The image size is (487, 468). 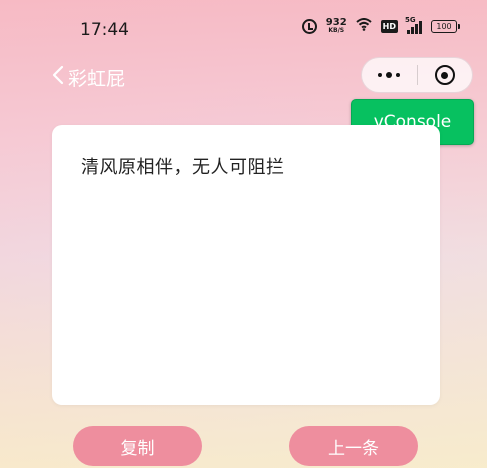 I want to click on battery-icon: 100, so click(x=445, y=26).